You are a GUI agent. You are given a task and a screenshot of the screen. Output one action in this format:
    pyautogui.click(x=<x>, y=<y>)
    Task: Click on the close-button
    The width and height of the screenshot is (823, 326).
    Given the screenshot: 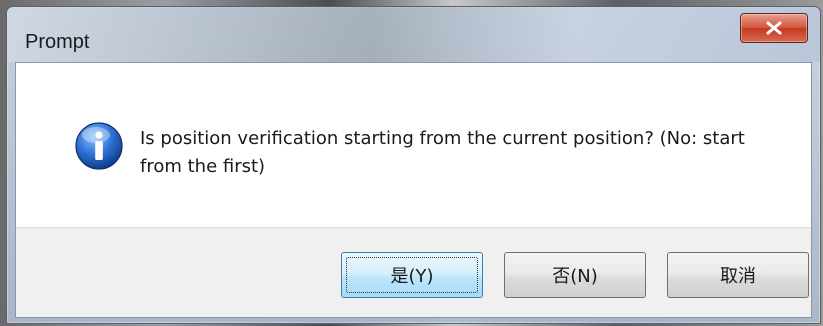 What is the action you would take?
    pyautogui.click(x=774, y=28)
    